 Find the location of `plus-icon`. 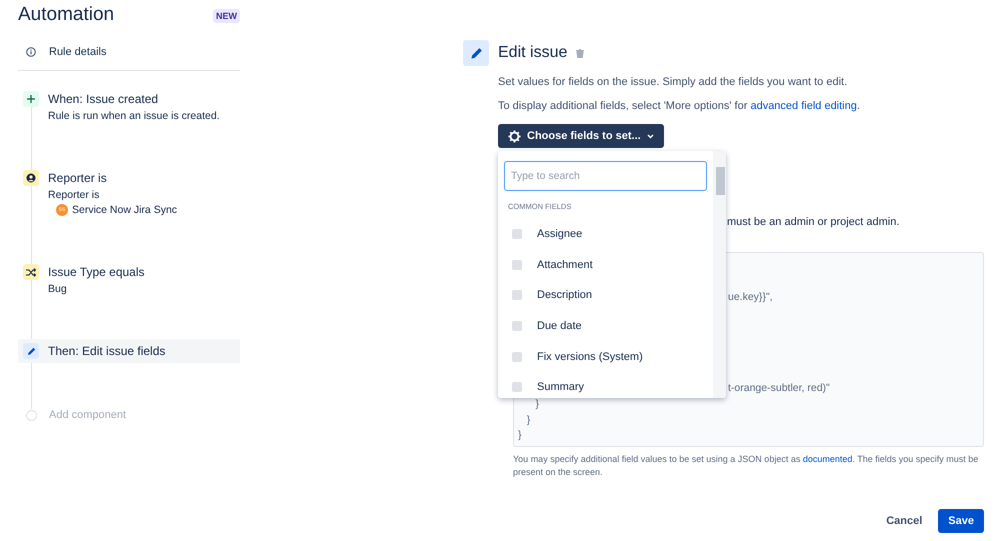

plus-icon is located at coordinates (31, 99).